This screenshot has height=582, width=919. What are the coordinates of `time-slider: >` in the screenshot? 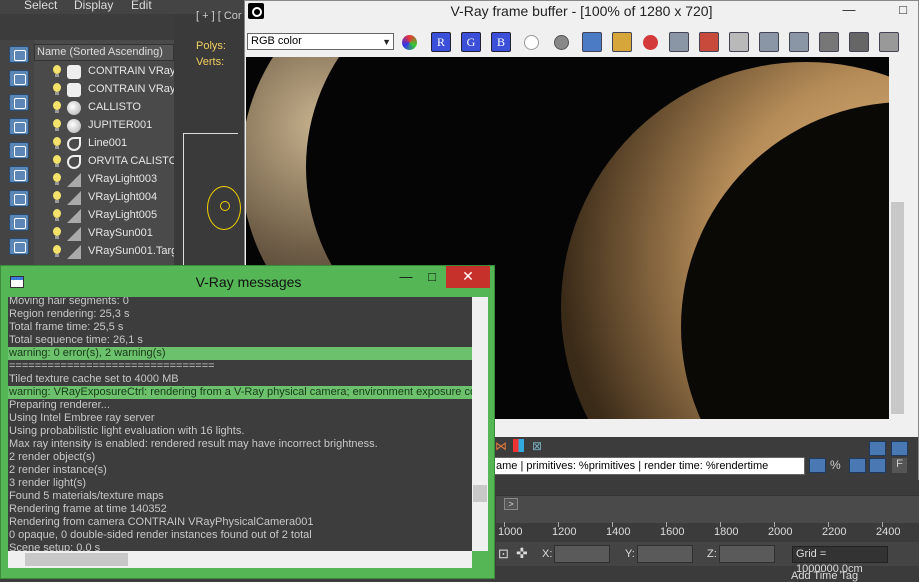 It's located at (511, 504).